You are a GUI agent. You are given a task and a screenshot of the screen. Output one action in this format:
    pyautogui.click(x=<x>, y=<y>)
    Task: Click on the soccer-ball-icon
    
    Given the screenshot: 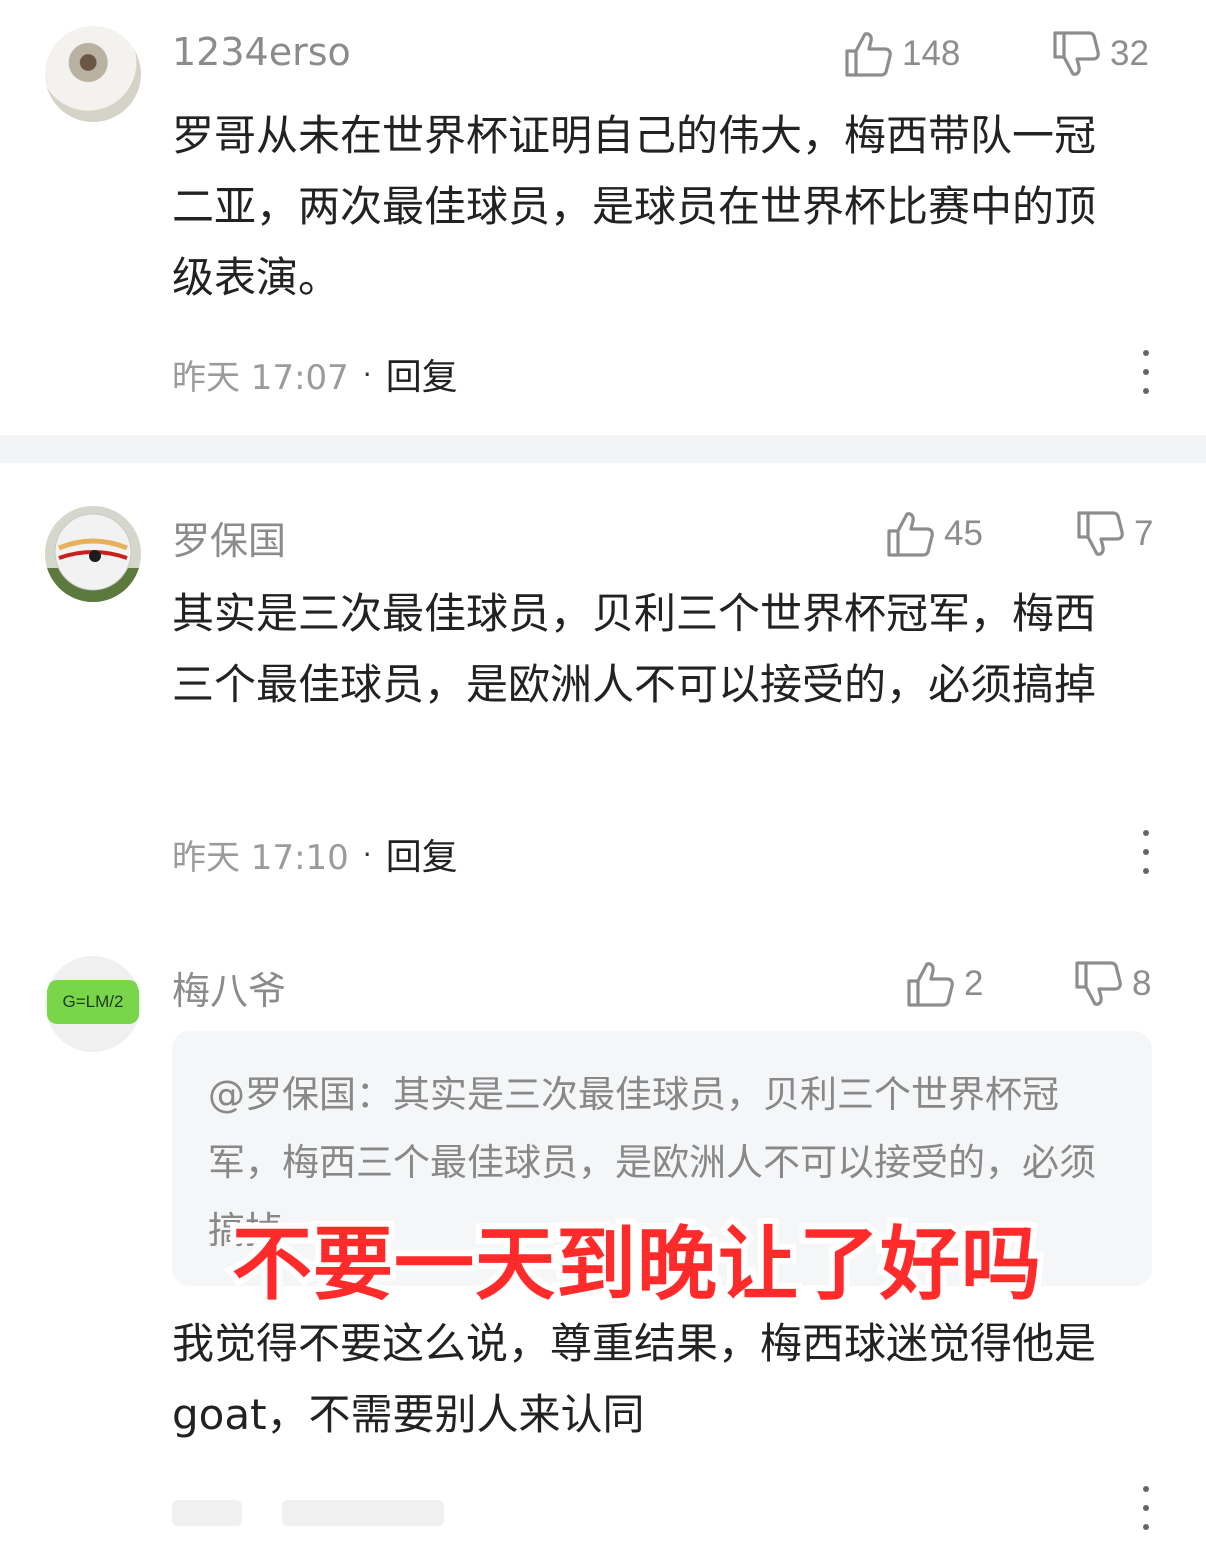 What is the action you would take?
    pyautogui.click(x=93, y=554)
    